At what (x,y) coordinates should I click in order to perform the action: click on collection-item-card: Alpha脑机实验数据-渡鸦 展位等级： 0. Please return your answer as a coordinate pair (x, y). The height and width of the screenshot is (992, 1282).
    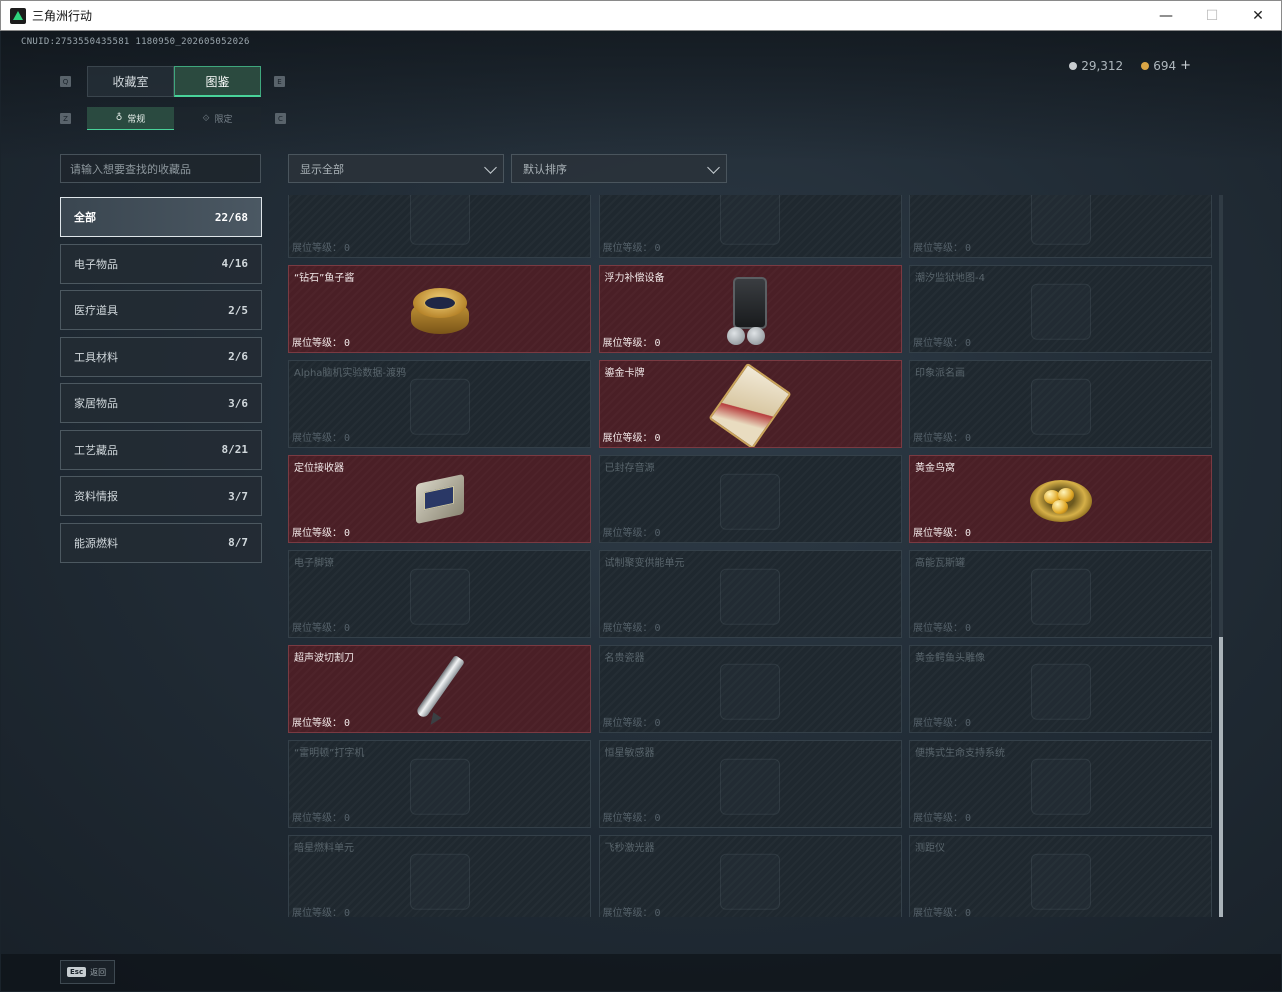
    Looking at the image, I should click on (439, 404).